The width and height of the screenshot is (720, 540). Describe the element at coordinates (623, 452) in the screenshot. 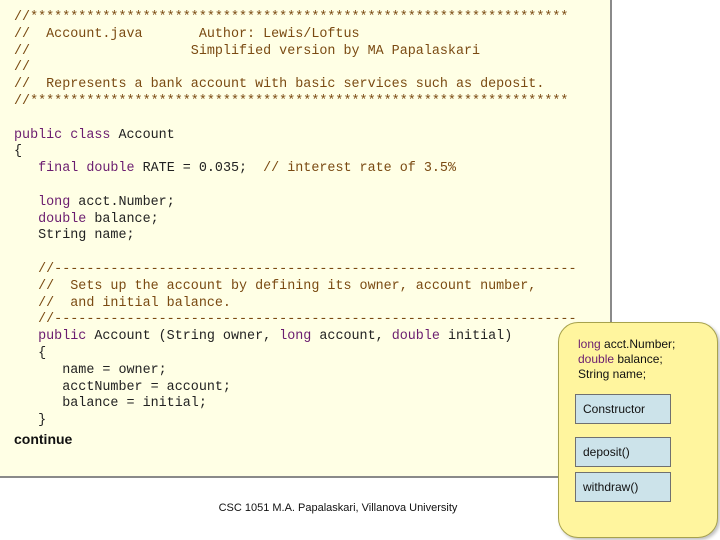

I see `deposit-method-box: deposit()` at that location.